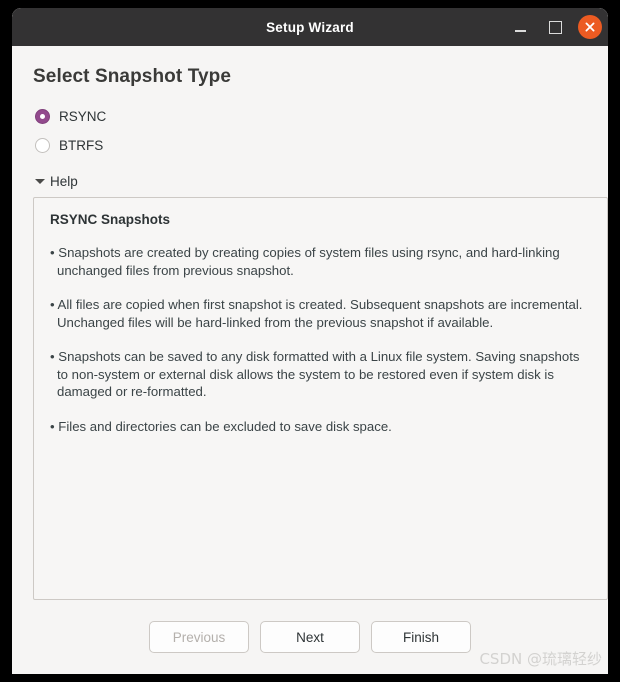 This screenshot has width=620, height=682. I want to click on finish-button: Finish, so click(421, 637).